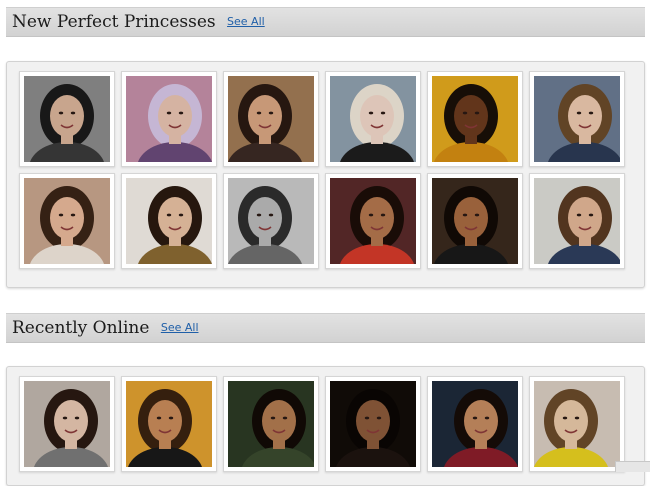  What do you see at coordinates (325, 328) in the screenshot?
I see `section-header-recently-online: Recently Online See All` at bounding box center [325, 328].